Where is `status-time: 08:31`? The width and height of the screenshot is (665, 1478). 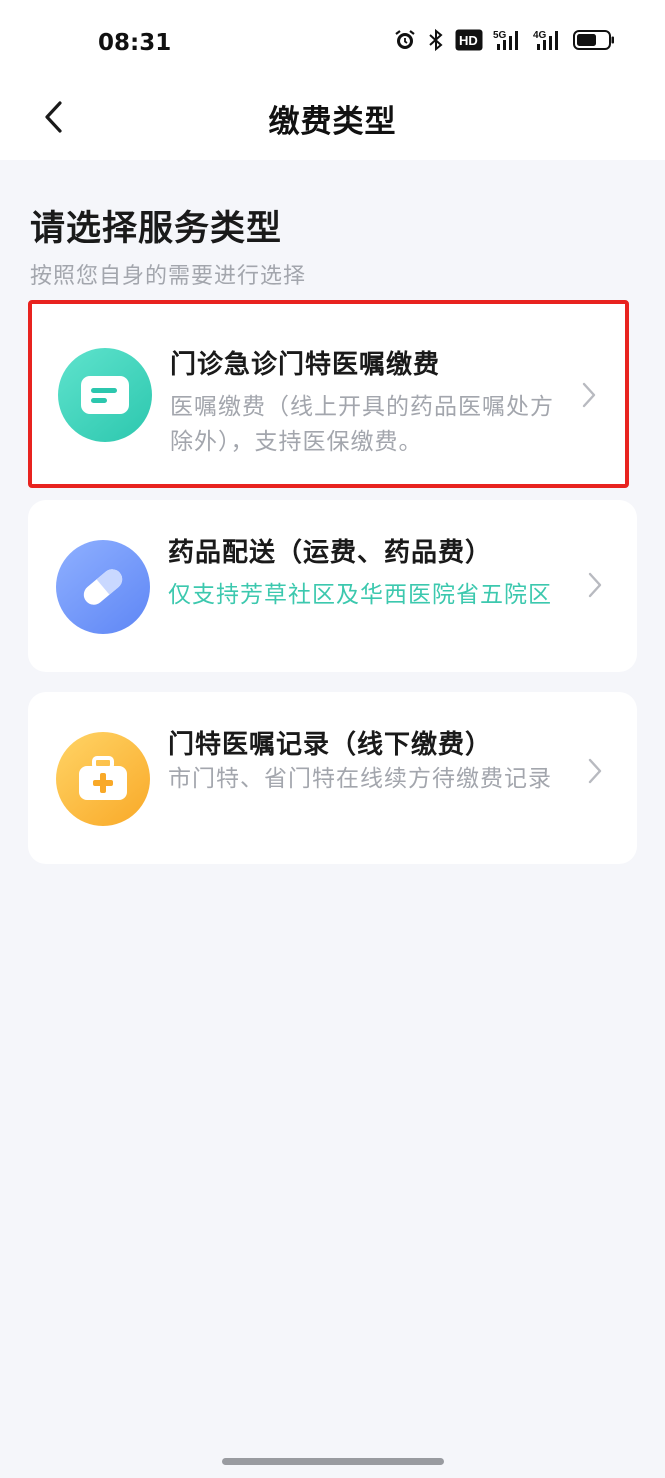 status-time: 08:31 is located at coordinates (135, 43).